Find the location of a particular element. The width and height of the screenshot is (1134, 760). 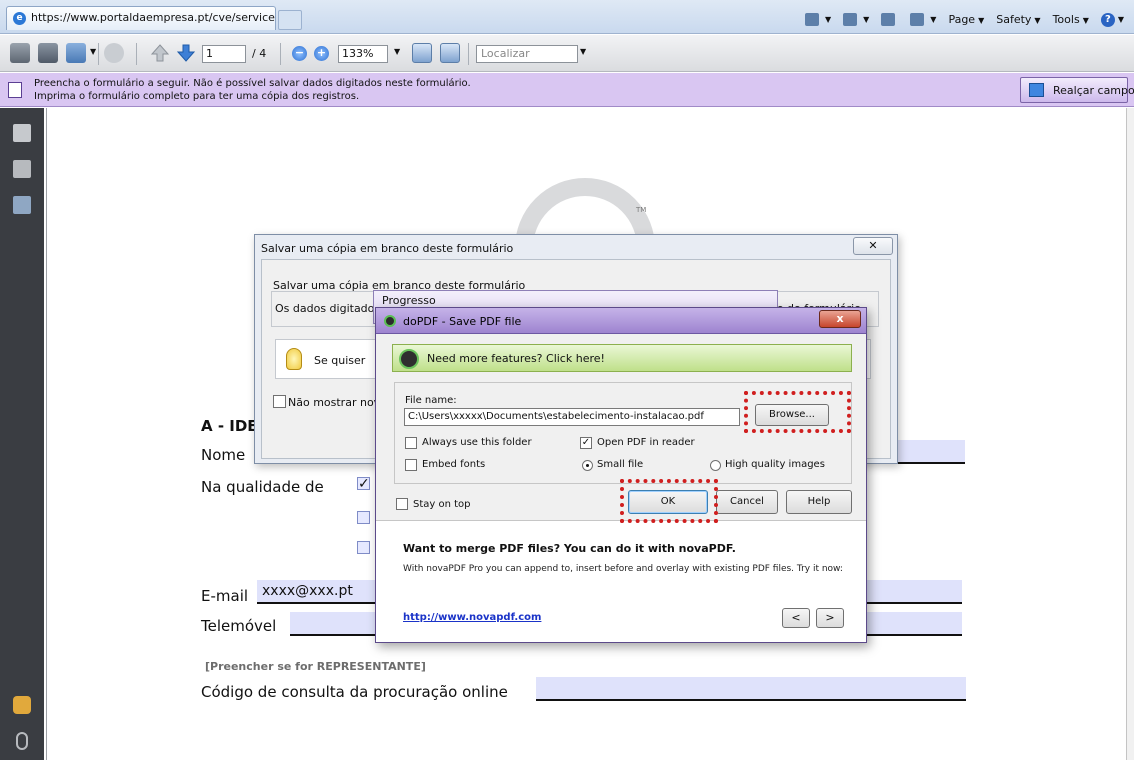

telemovel-label: Telemóvel is located at coordinates (239, 626).